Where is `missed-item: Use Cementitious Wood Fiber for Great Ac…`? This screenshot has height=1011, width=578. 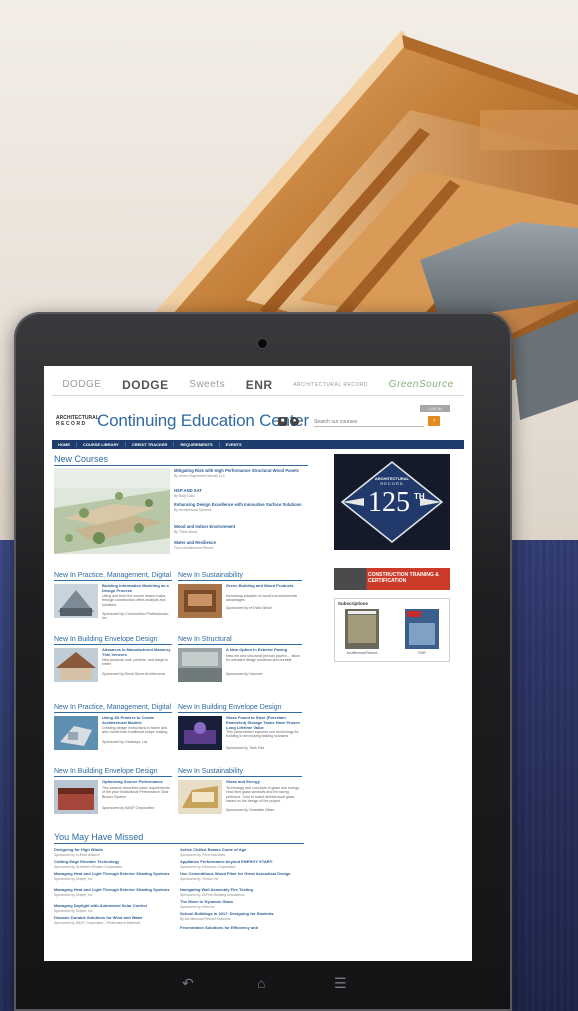
missed-item: Use Cementitious Wood Fiber for Great Ac… is located at coordinates (242, 876).